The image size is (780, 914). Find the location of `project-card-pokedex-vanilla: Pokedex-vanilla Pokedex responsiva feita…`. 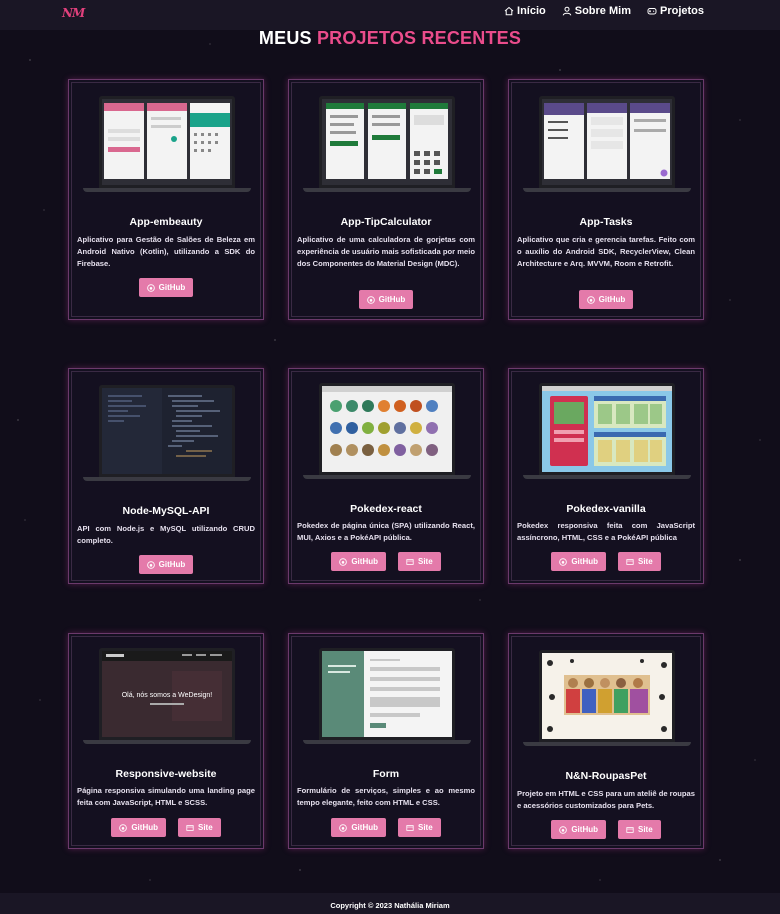

project-card-pokedex-vanilla: Pokedex-vanilla Pokedex responsiva feita… is located at coordinates (606, 476).